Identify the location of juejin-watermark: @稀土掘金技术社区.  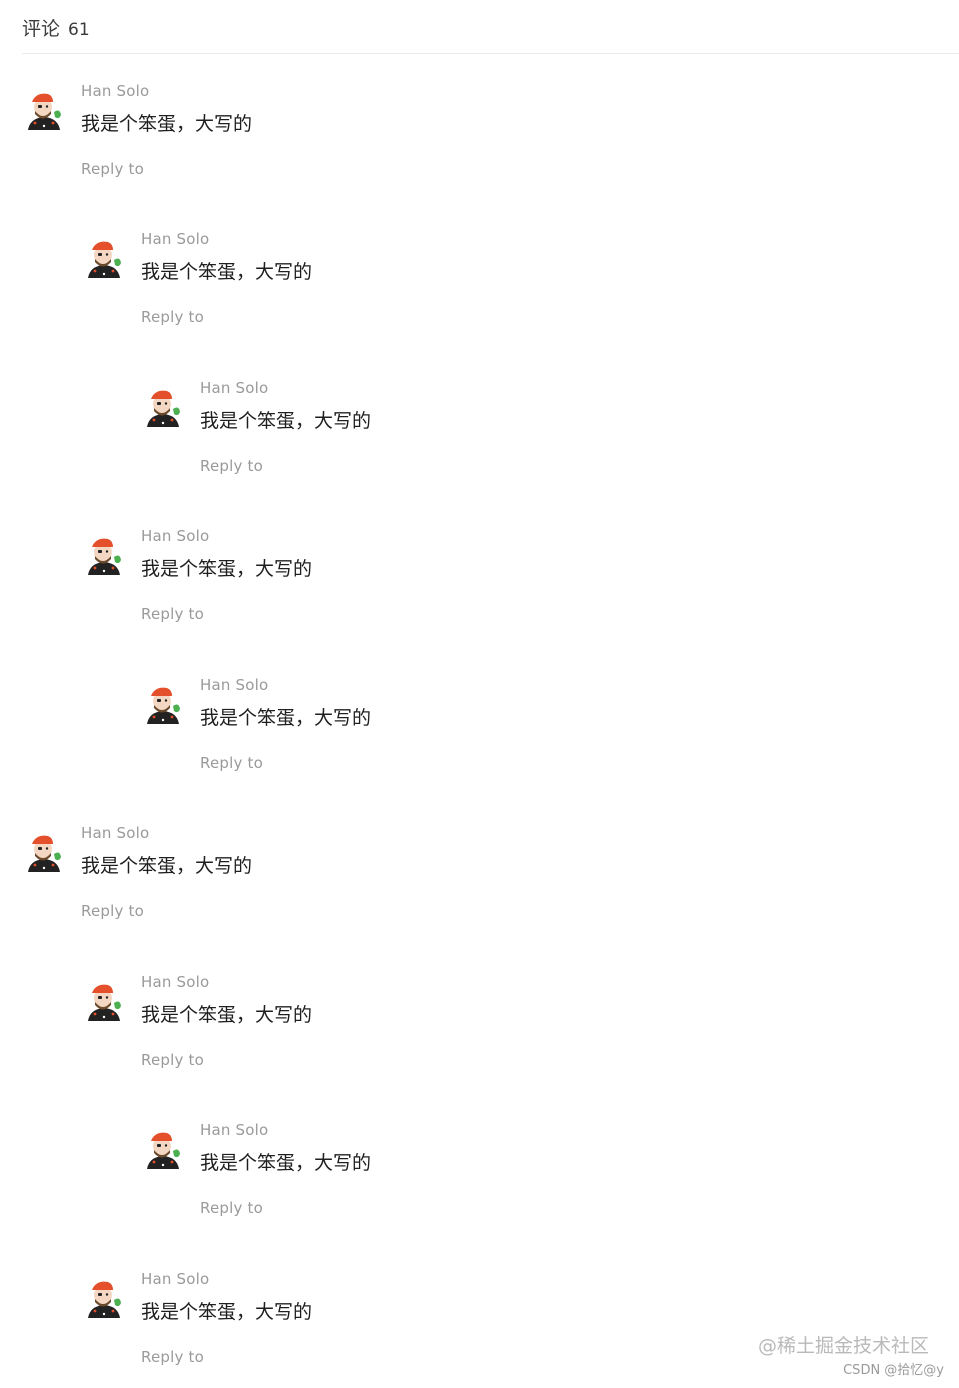
(843, 1346).